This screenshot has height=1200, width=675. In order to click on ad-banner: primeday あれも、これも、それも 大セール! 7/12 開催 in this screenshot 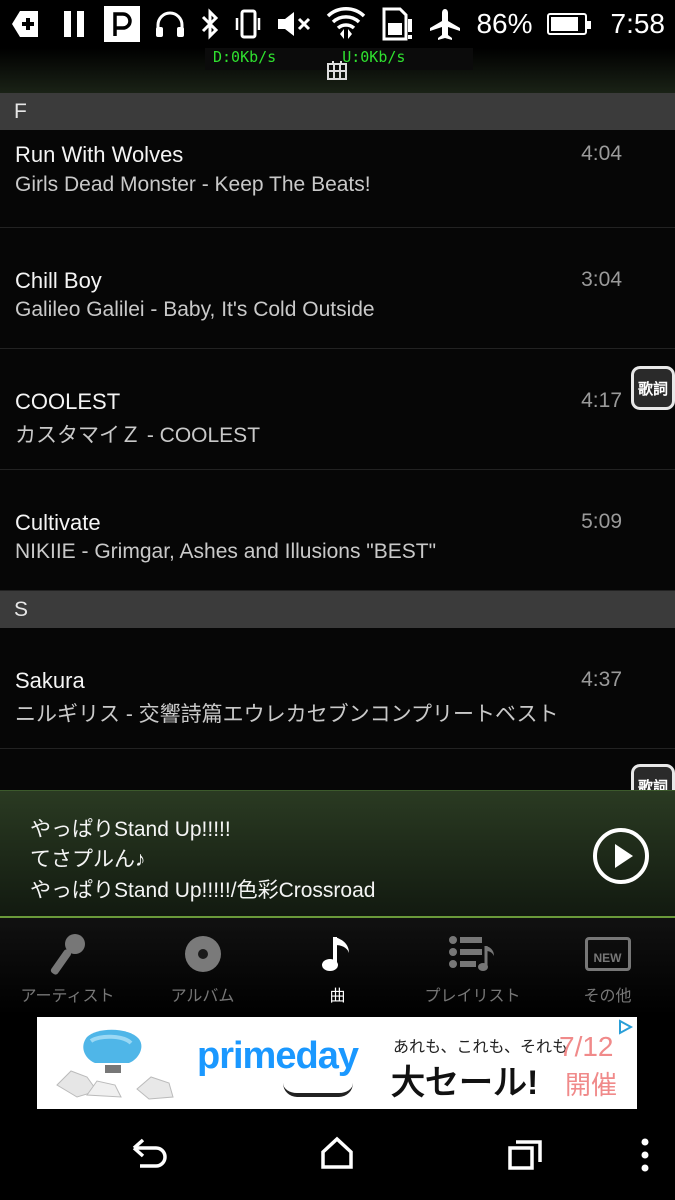, I will do `click(337, 1063)`.